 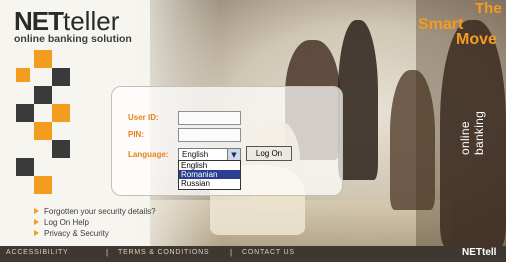 I want to click on footer-terms-link: TERMS & CONDITIONS, so click(x=163, y=252).